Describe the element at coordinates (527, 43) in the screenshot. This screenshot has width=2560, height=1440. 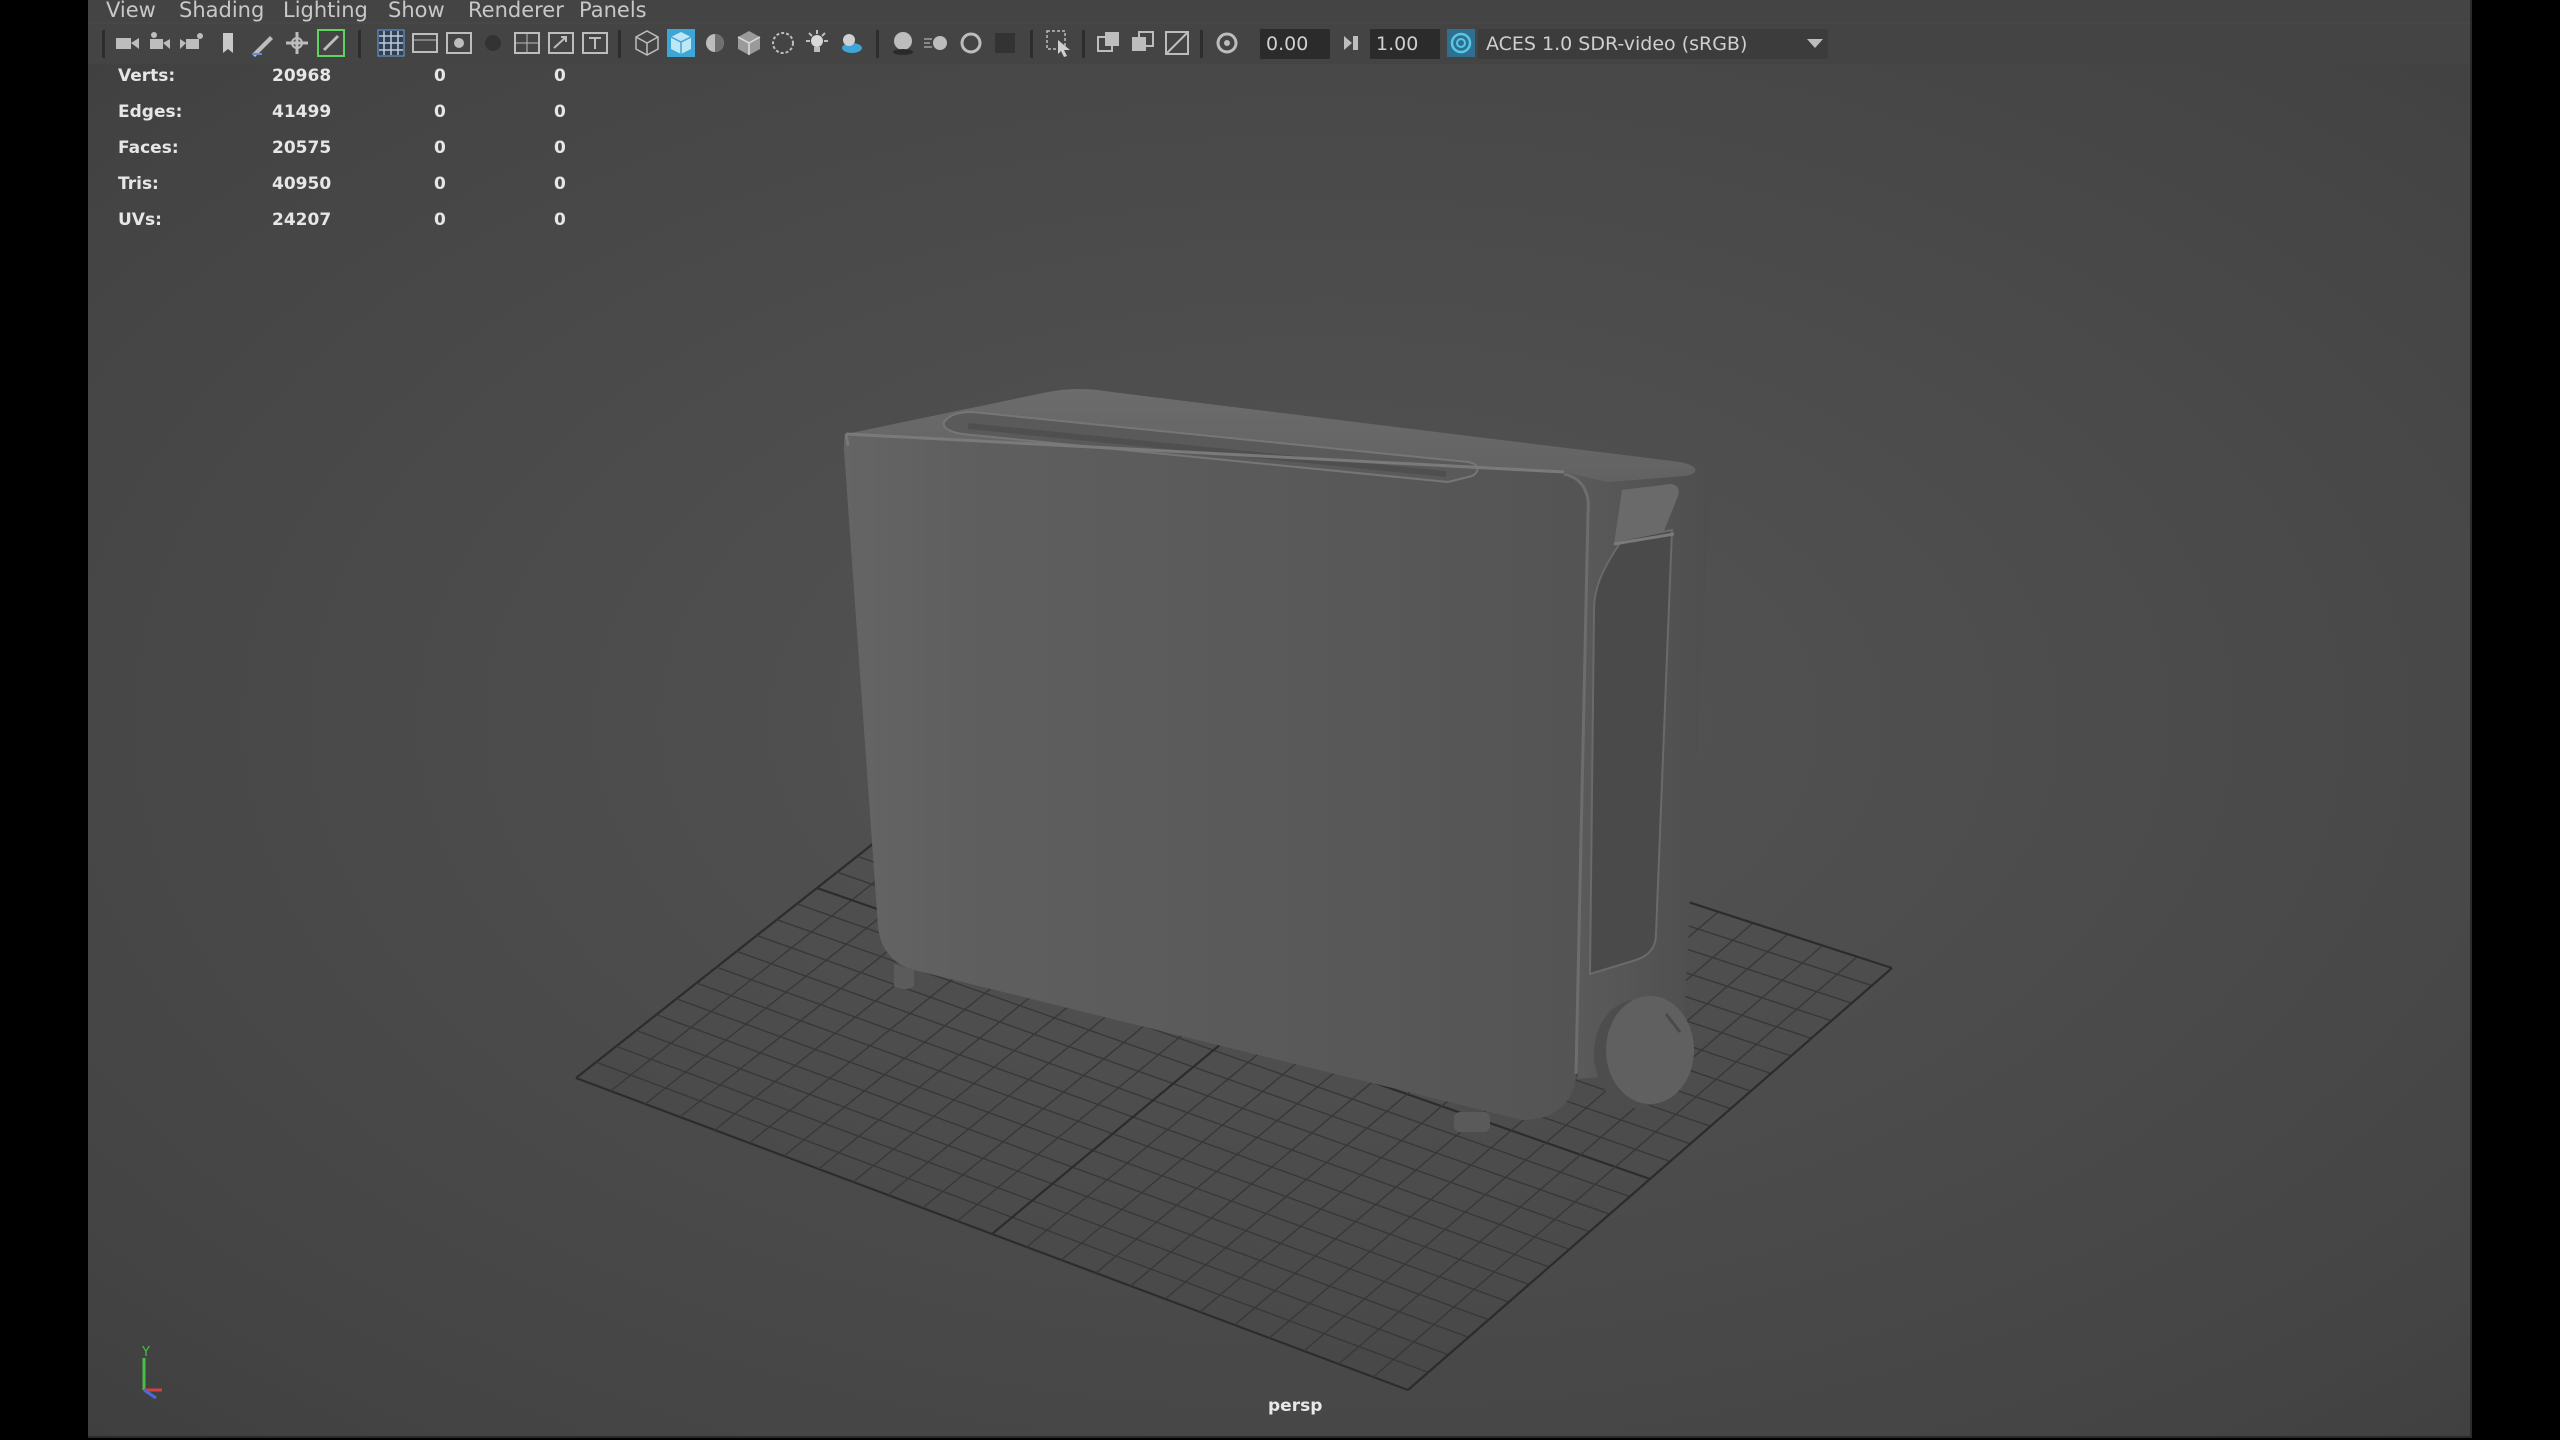
I see `field-chart-icon` at that location.